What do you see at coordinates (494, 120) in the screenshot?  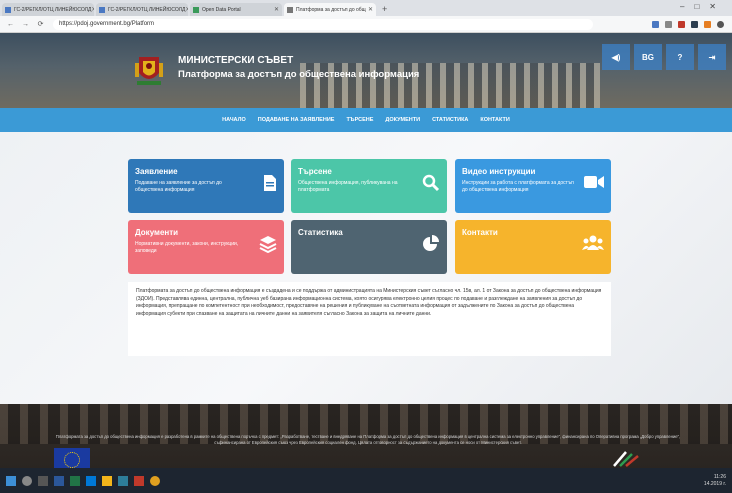 I see `menu-item-contacts: КОНТАКТИ` at bounding box center [494, 120].